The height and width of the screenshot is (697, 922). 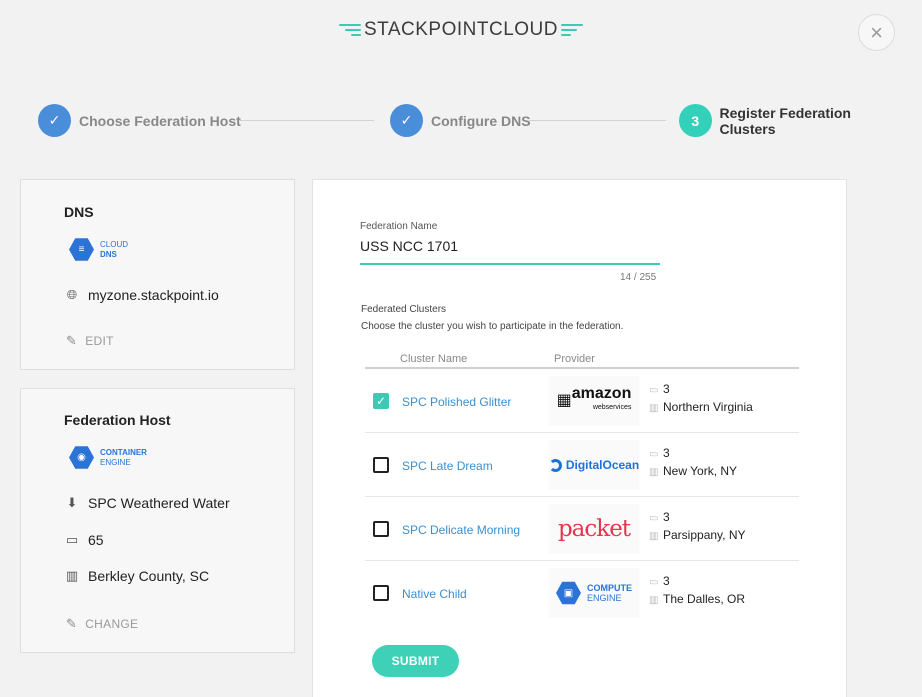 What do you see at coordinates (79, 212) in the screenshot?
I see `dns-card-title: DNS` at bounding box center [79, 212].